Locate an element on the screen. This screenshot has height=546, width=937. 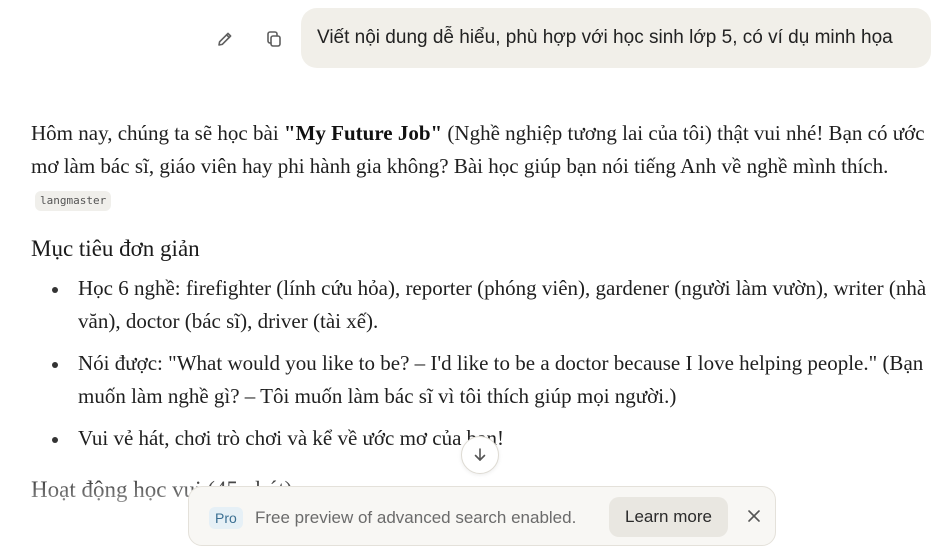
citation-chip: langmaster is located at coordinates (73, 201).